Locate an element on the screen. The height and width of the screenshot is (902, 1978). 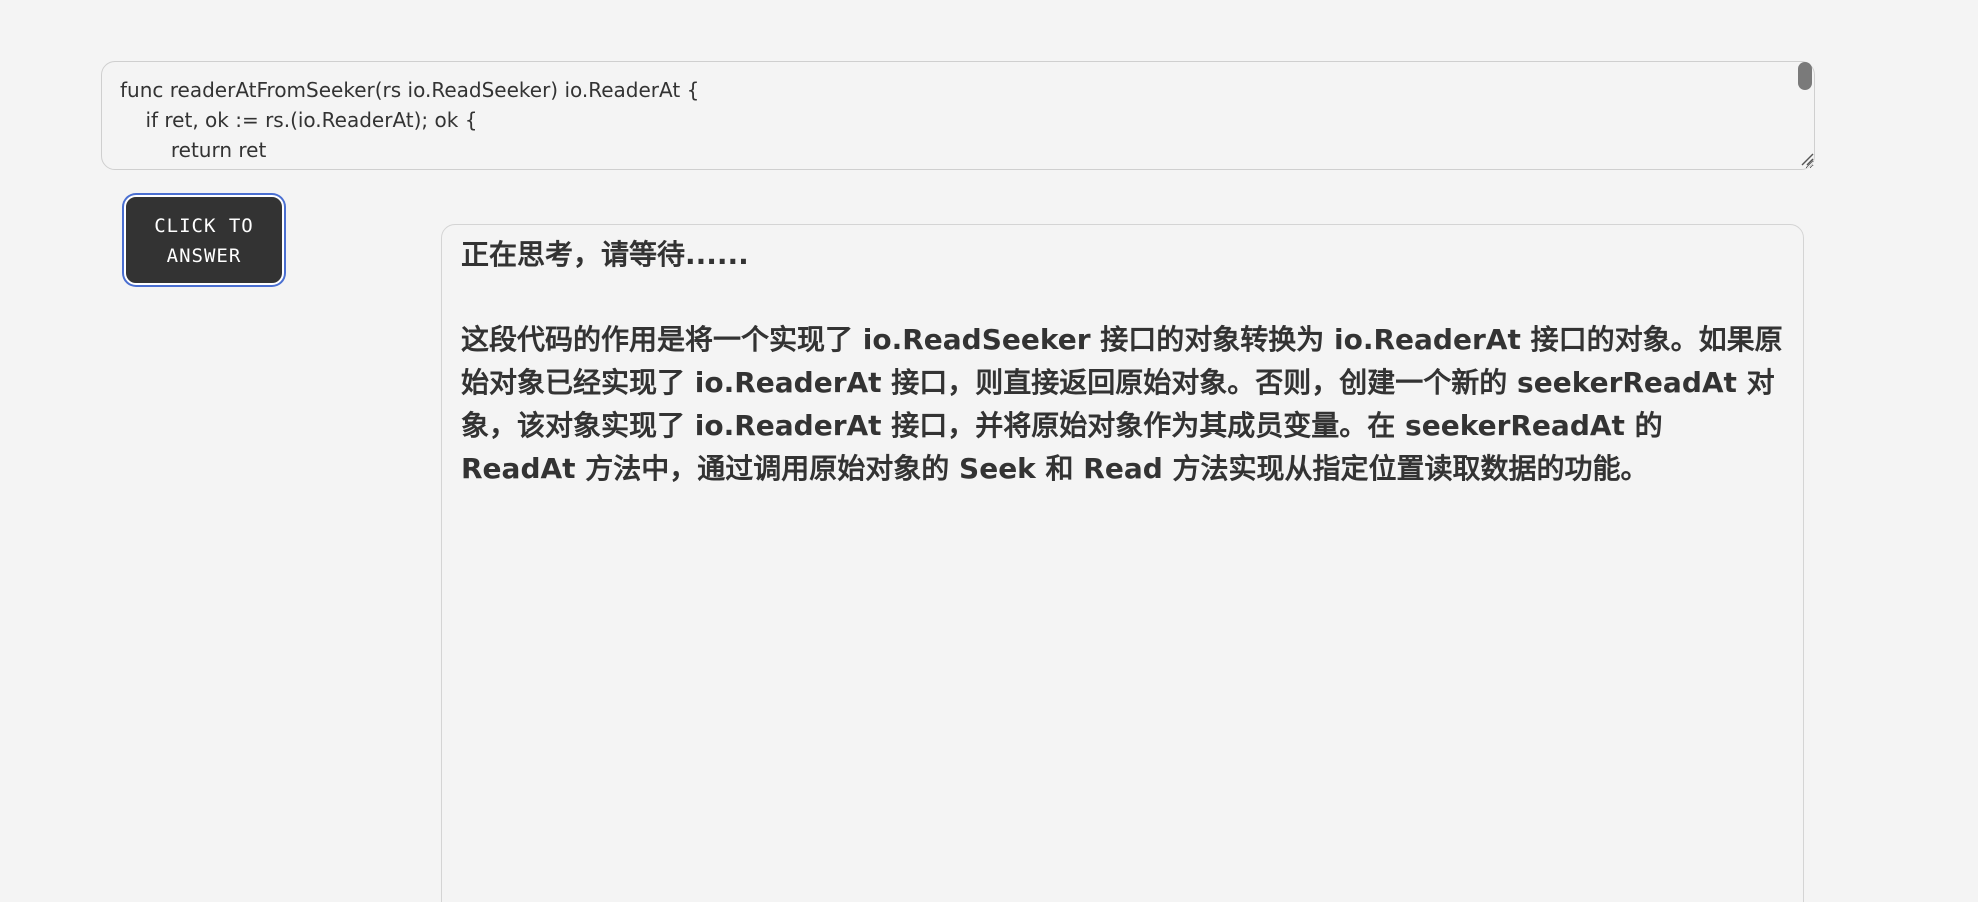
code-input is located at coordinates (958, 115).